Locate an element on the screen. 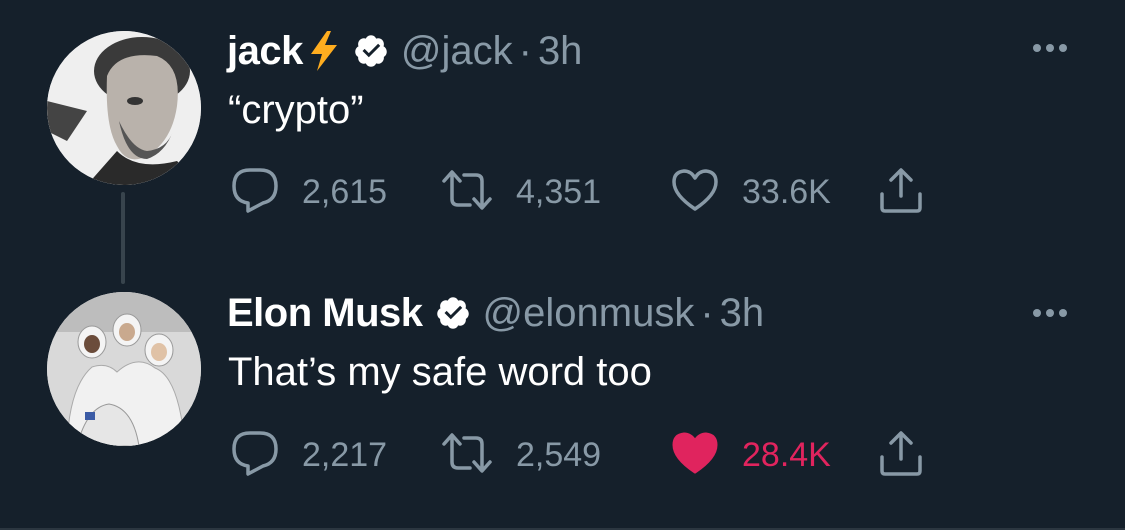  avatar-jack is located at coordinates (124, 108).